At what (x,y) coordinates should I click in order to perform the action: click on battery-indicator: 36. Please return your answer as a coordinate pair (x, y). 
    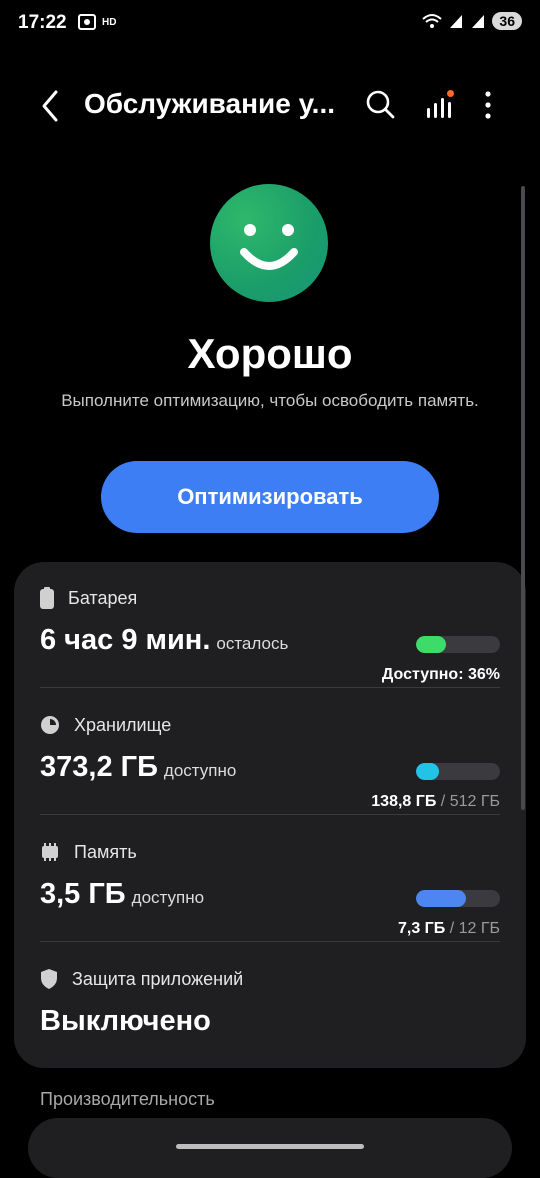
    Looking at the image, I should click on (507, 21).